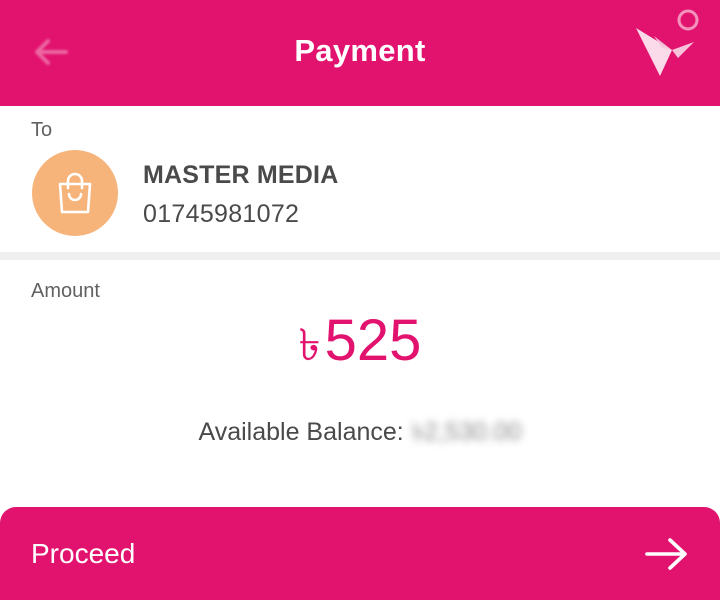 The image size is (720, 600). What do you see at coordinates (466, 432) in the screenshot?
I see `balance-value: ৳2,530.00` at bounding box center [466, 432].